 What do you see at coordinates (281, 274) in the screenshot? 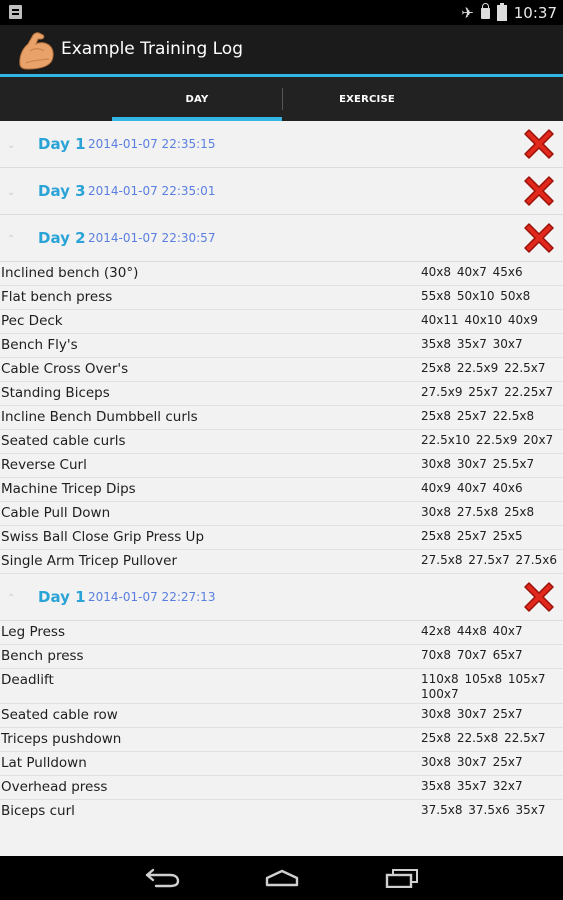
I see `exercise-row: Inclined bench (30°) 40x8 40x7 45x6` at bounding box center [281, 274].